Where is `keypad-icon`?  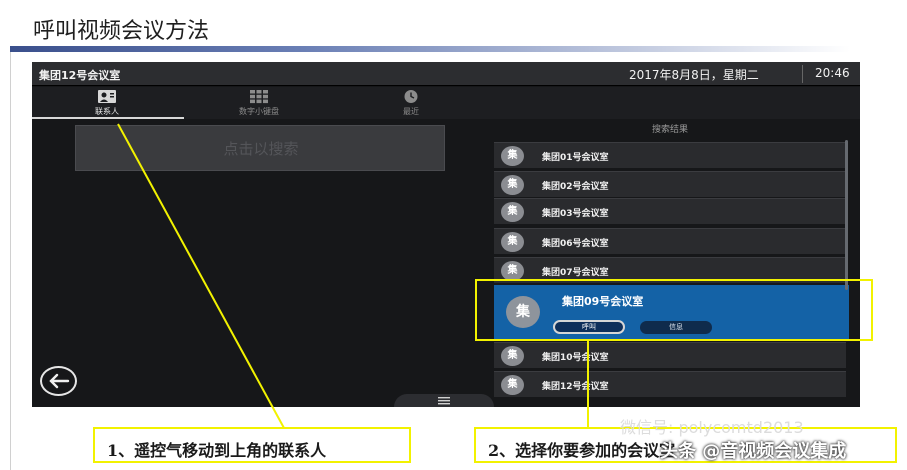 keypad-icon is located at coordinates (259, 97).